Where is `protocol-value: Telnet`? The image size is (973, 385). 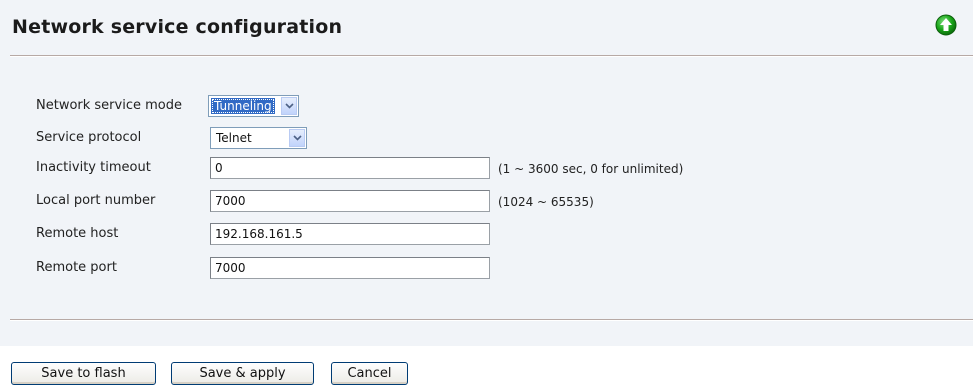
protocol-value: Telnet is located at coordinates (234, 138).